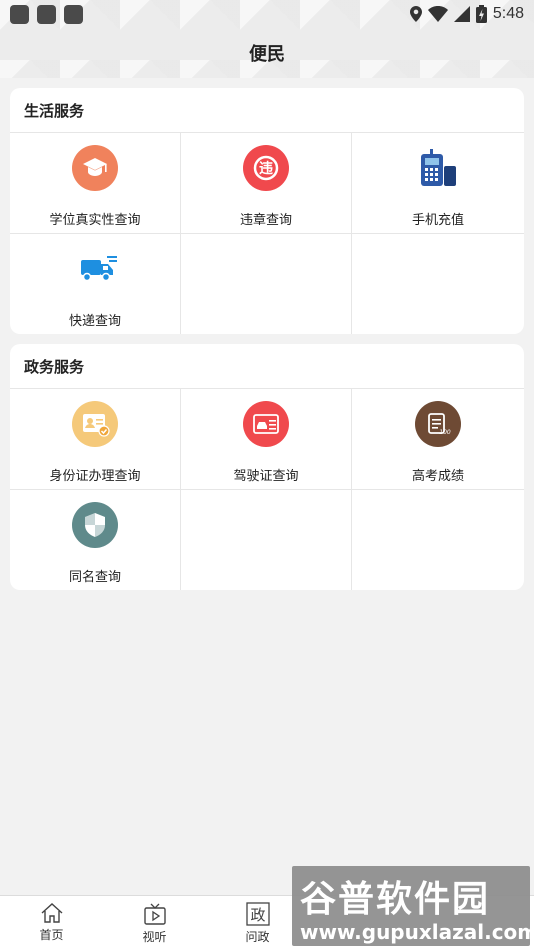 The width and height of the screenshot is (534, 950). What do you see at coordinates (266, 424) in the screenshot?
I see `driver-license-icon` at bounding box center [266, 424].